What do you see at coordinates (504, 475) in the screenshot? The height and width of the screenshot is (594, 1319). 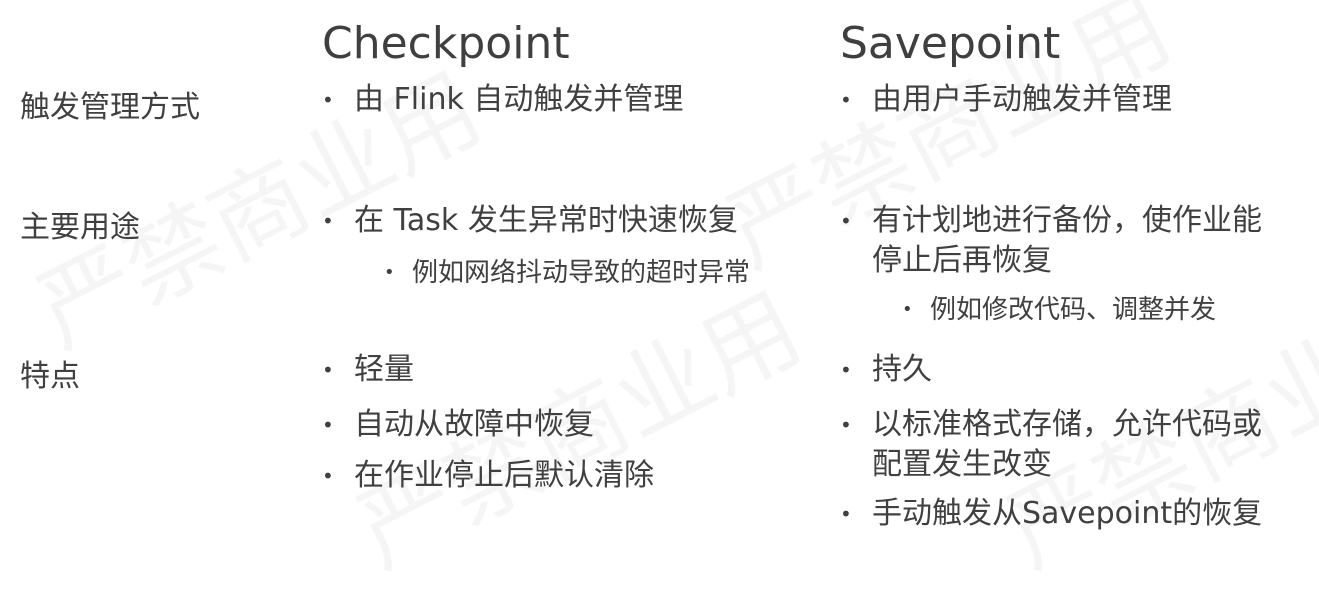 I see `checkpoint-feature-text: 在作业停止后默认清除` at bounding box center [504, 475].